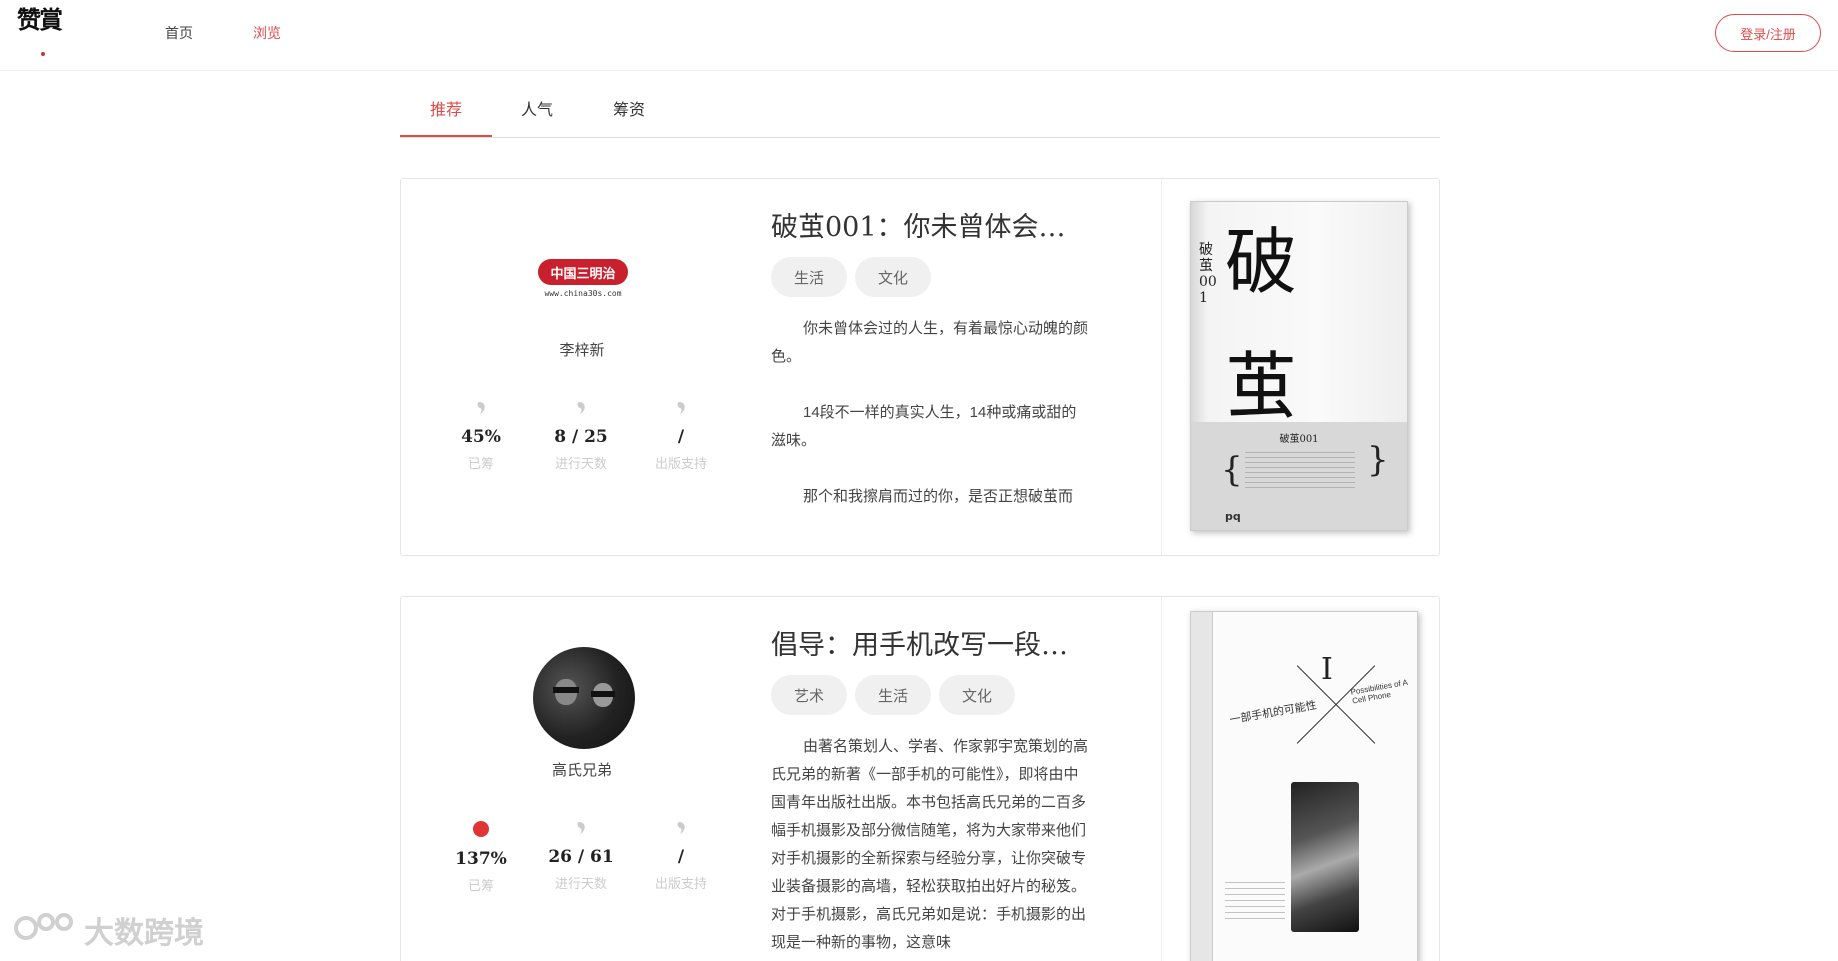 The width and height of the screenshot is (1838, 961). What do you see at coordinates (1233, 516) in the screenshot?
I see `publisher-logo: pq` at bounding box center [1233, 516].